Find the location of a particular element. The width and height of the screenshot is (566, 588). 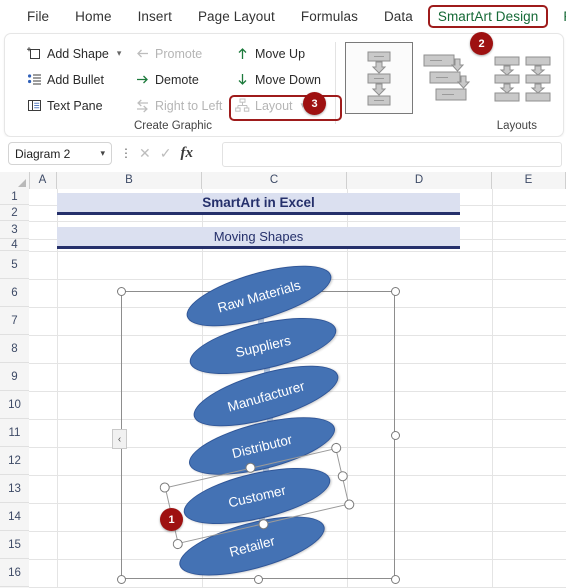

smartart-text-pane-toggle: ‹ is located at coordinates (119, 439).